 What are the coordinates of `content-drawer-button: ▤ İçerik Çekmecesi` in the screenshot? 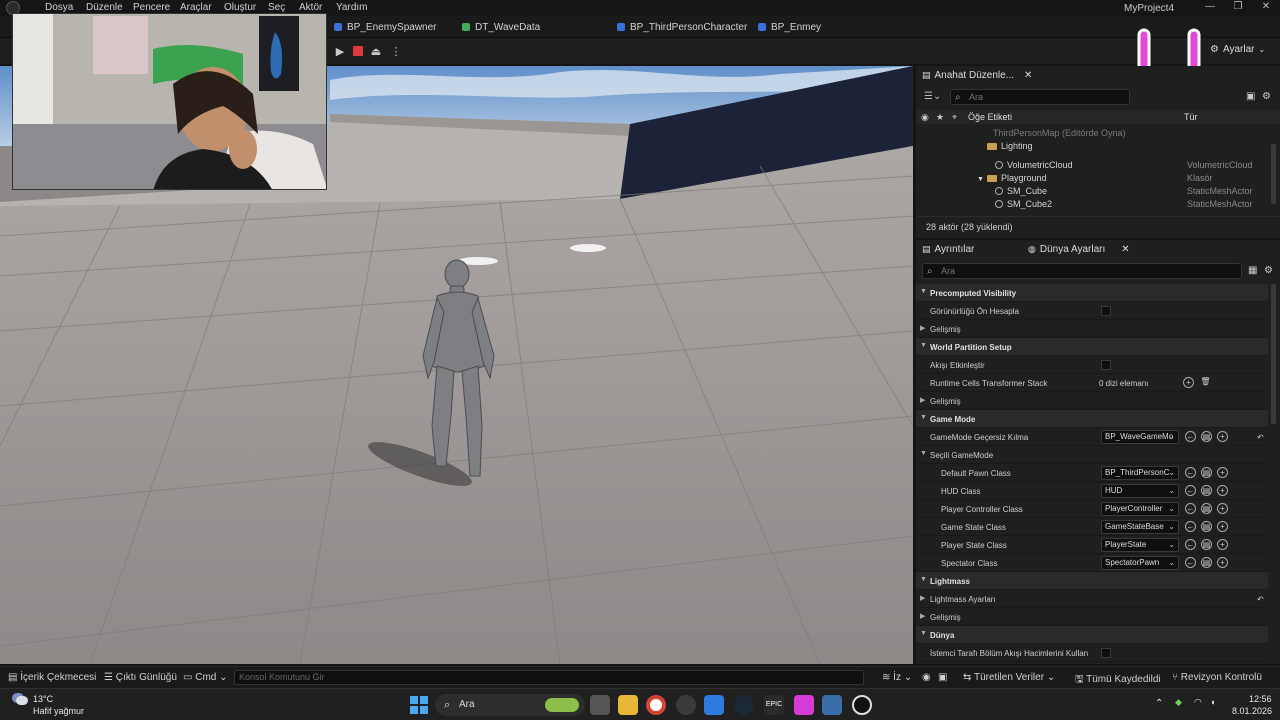 It's located at (52, 677).